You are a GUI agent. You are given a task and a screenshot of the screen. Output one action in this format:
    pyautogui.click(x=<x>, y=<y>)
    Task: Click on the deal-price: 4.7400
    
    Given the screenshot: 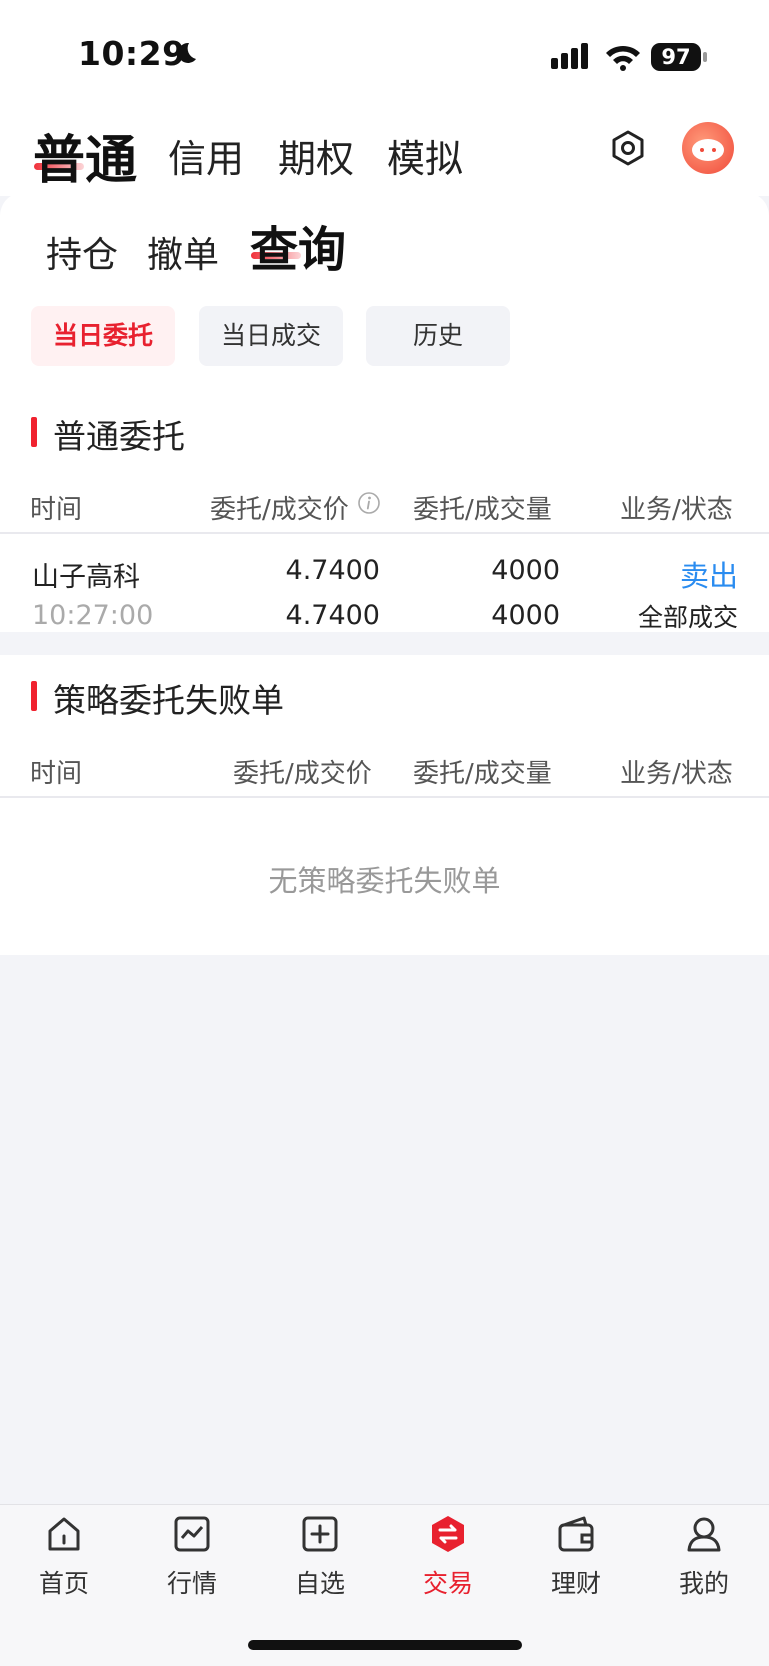 What is the action you would take?
    pyautogui.click(x=332, y=615)
    